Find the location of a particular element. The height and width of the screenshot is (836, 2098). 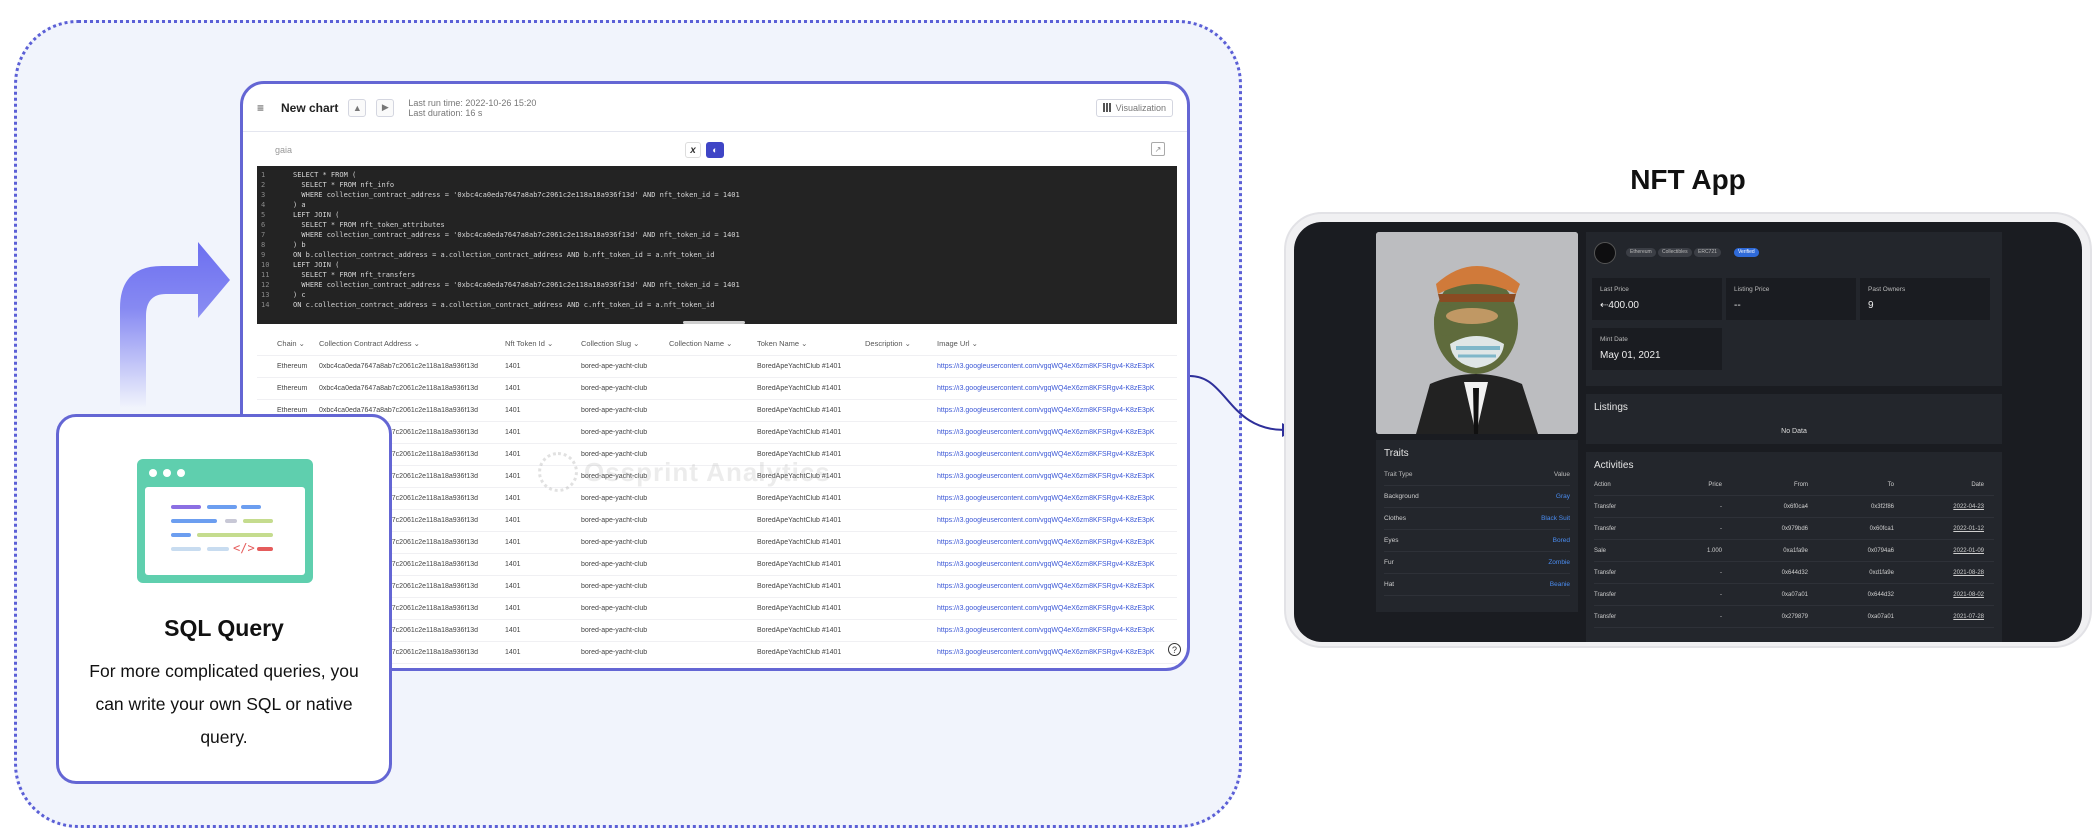

column-header: Collection Name ⌄ is located at coordinates (707, 343).